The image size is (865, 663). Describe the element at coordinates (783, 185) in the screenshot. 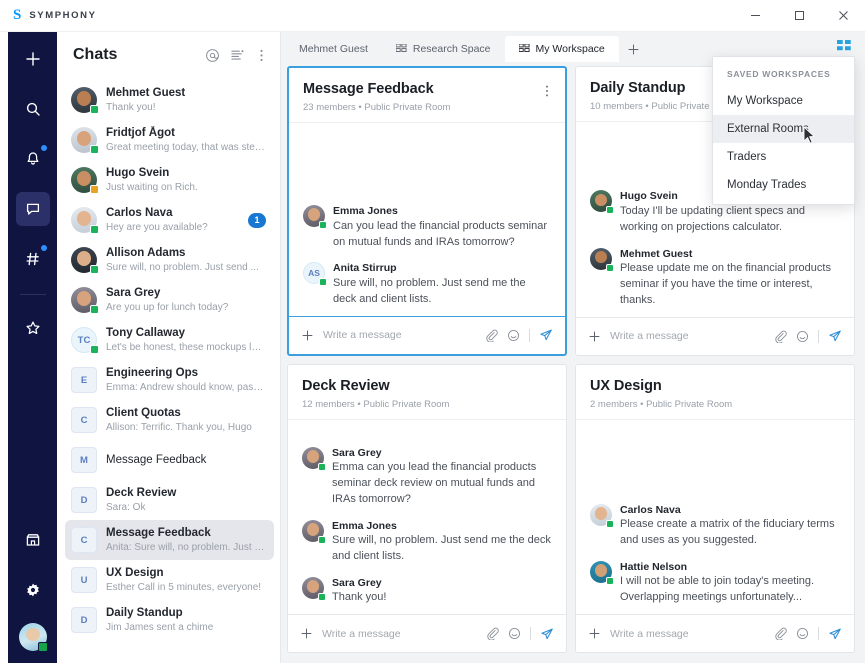

I see `saved-workspace-item: Monday Trades` at that location.